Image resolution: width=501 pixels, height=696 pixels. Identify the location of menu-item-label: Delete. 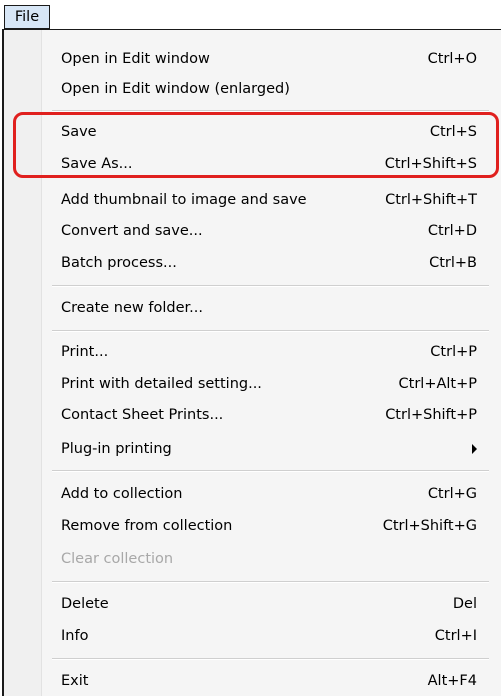
(85, 604).